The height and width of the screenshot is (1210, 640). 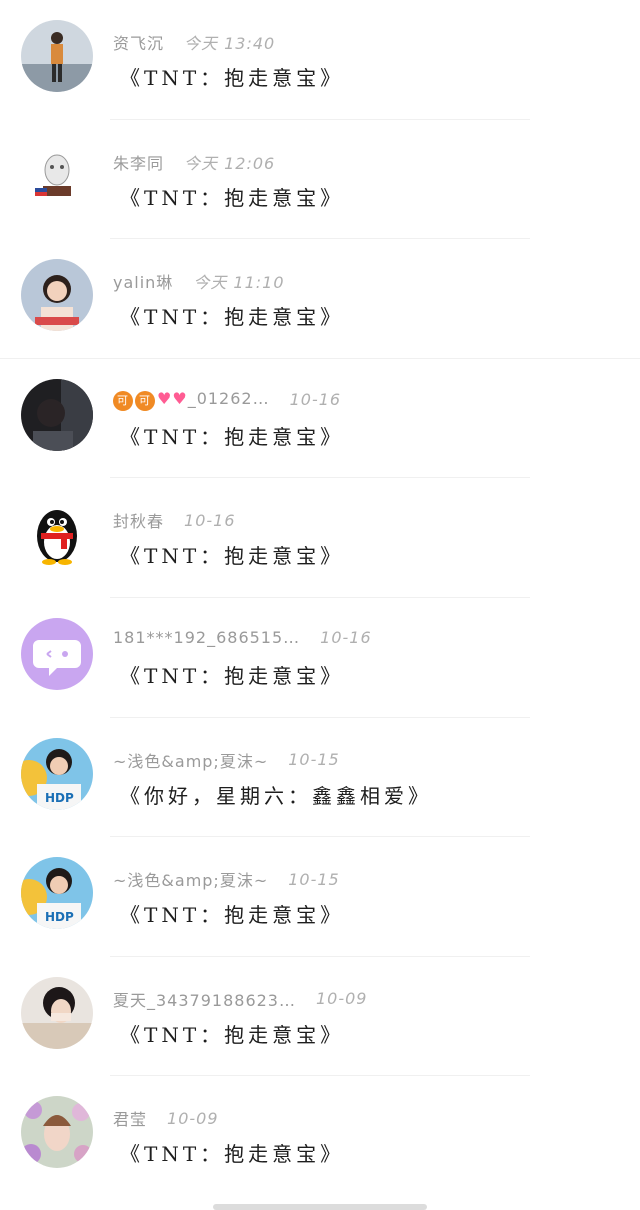 What do you see at coordinates (138, 162) in the screenshot?
I see `user-name: 朱李同` at bounding box center [138, 162].